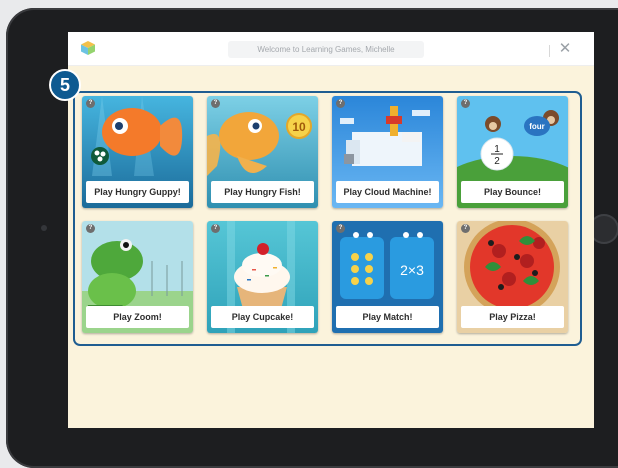 Image resolution: width=618 pixels, height=468 pixels. What do you see at coordinates (512, 277) in the screenshot?
I see `game-card-pizza: ? Play Pizza!` at bounding box center [512, 277].